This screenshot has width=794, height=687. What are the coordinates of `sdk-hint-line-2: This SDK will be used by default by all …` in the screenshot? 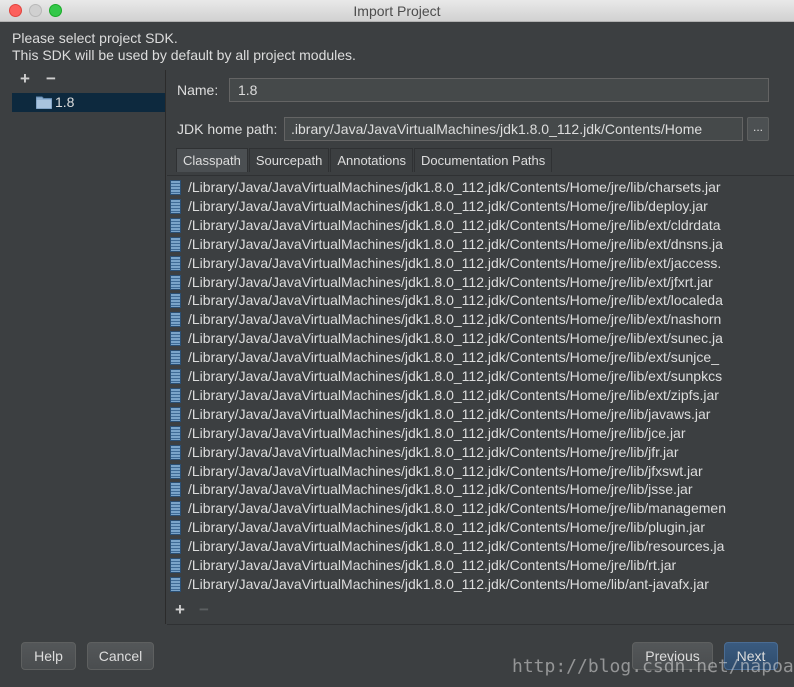 It's located at (184, 55).